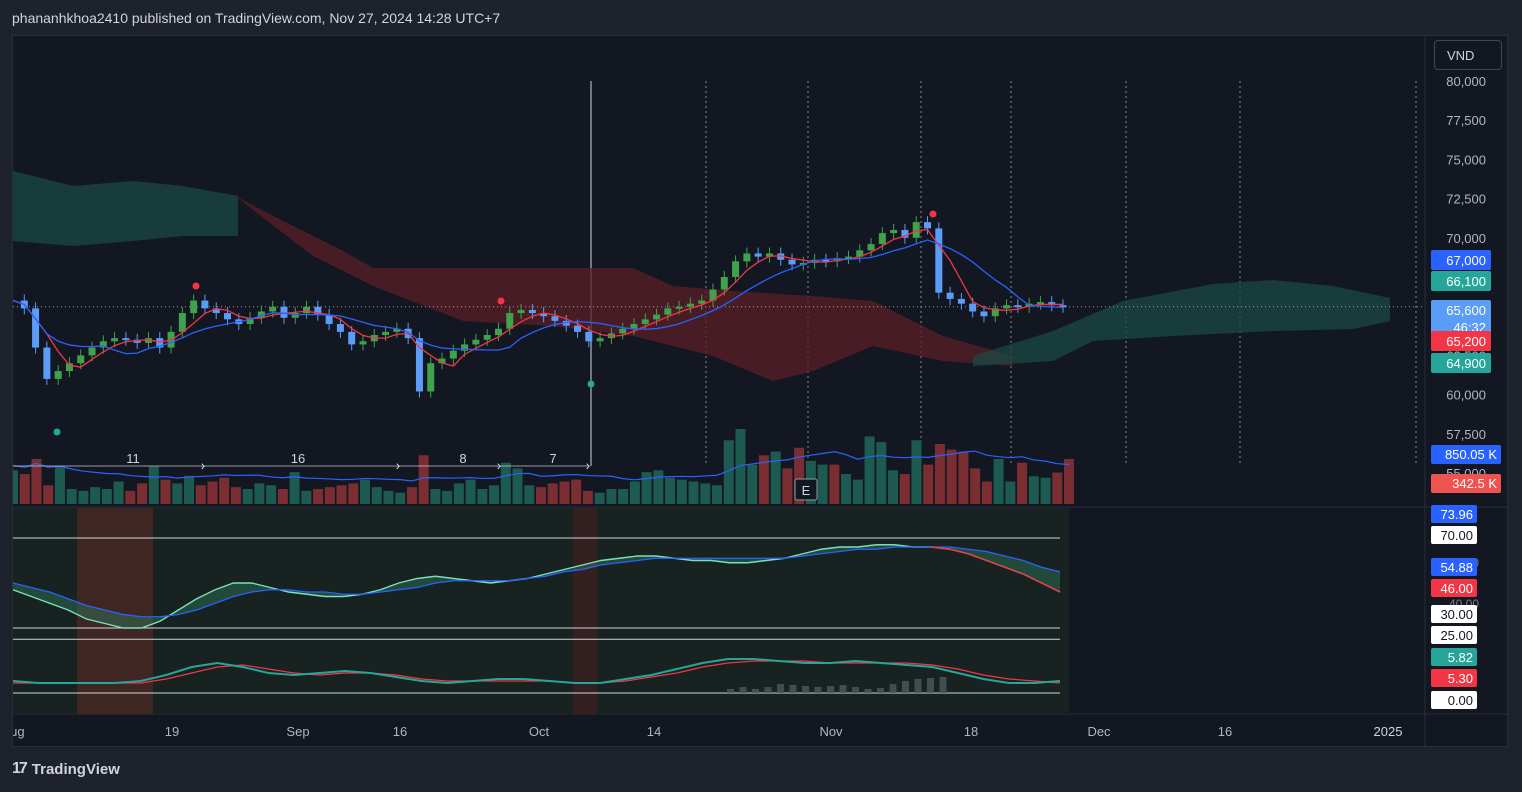  I want to click on ichimoku-cloud-green-future, so click(1181, 323).